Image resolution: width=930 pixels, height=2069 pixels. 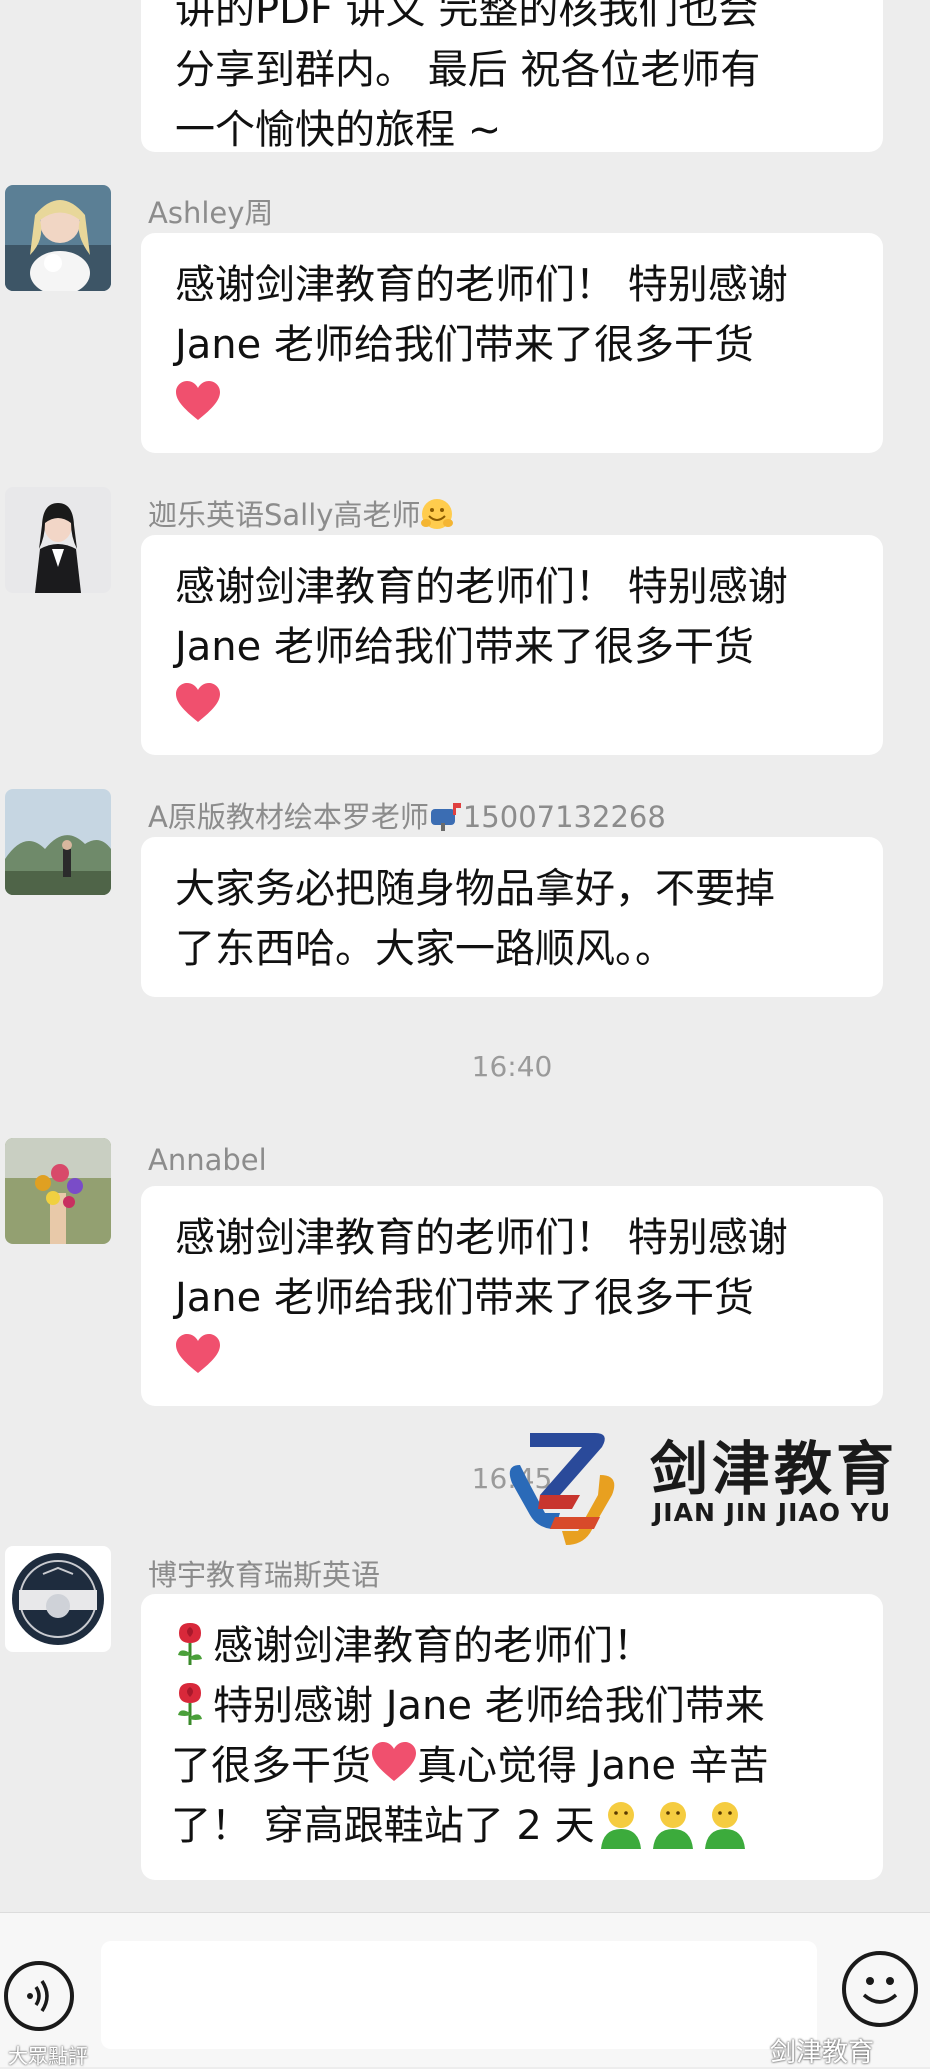 I want to click on message-text: 分享到群内。 最后 祝各位老师有, so click(x=468, y=70).